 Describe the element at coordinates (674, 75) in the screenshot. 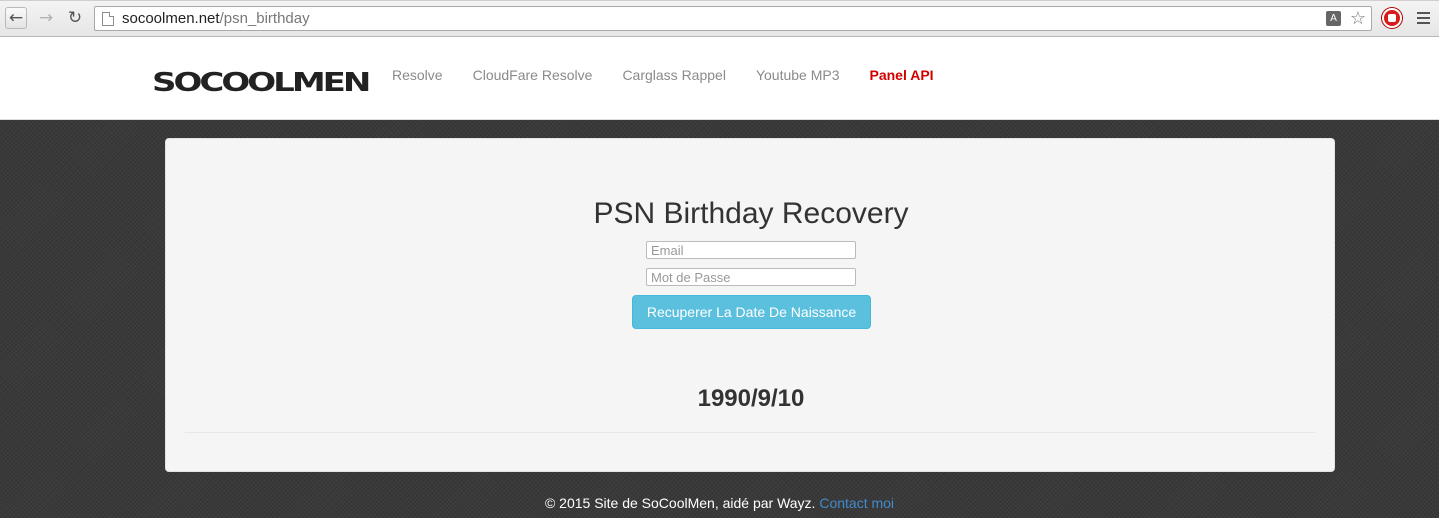

I see `nav-link-carglass-rappel: Carglass Rappel` at that location.